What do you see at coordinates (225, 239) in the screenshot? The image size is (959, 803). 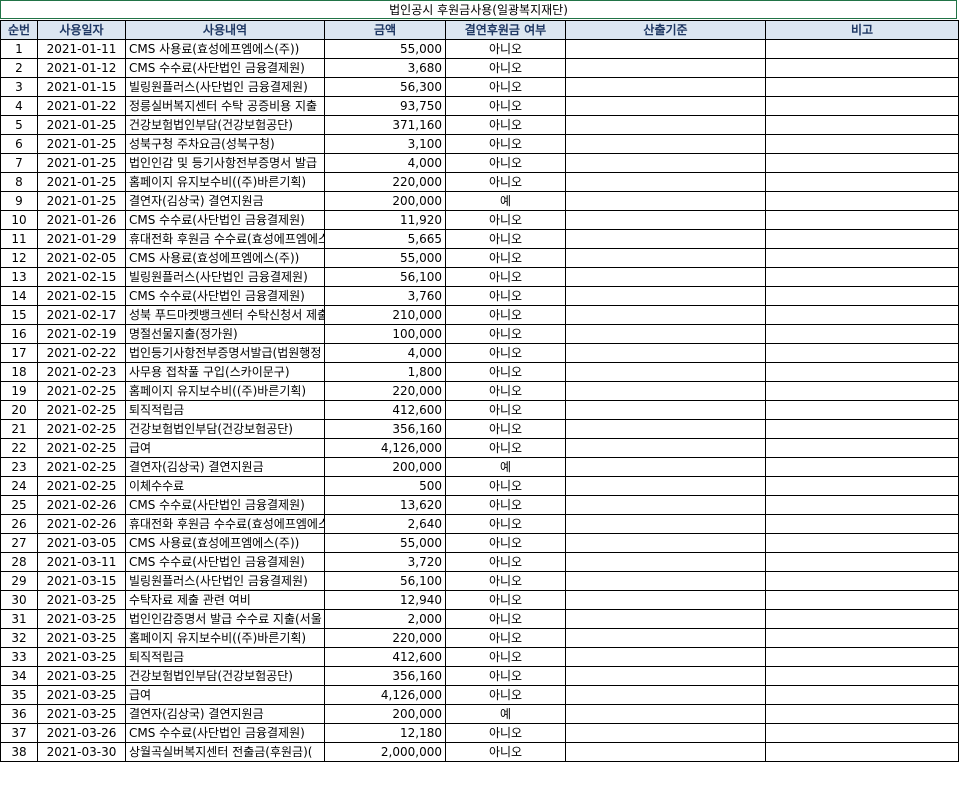 I see `row-description-cell: 휴대전화 후원금 수수료(효성에프엠에스` at bounding box center [225, 239].